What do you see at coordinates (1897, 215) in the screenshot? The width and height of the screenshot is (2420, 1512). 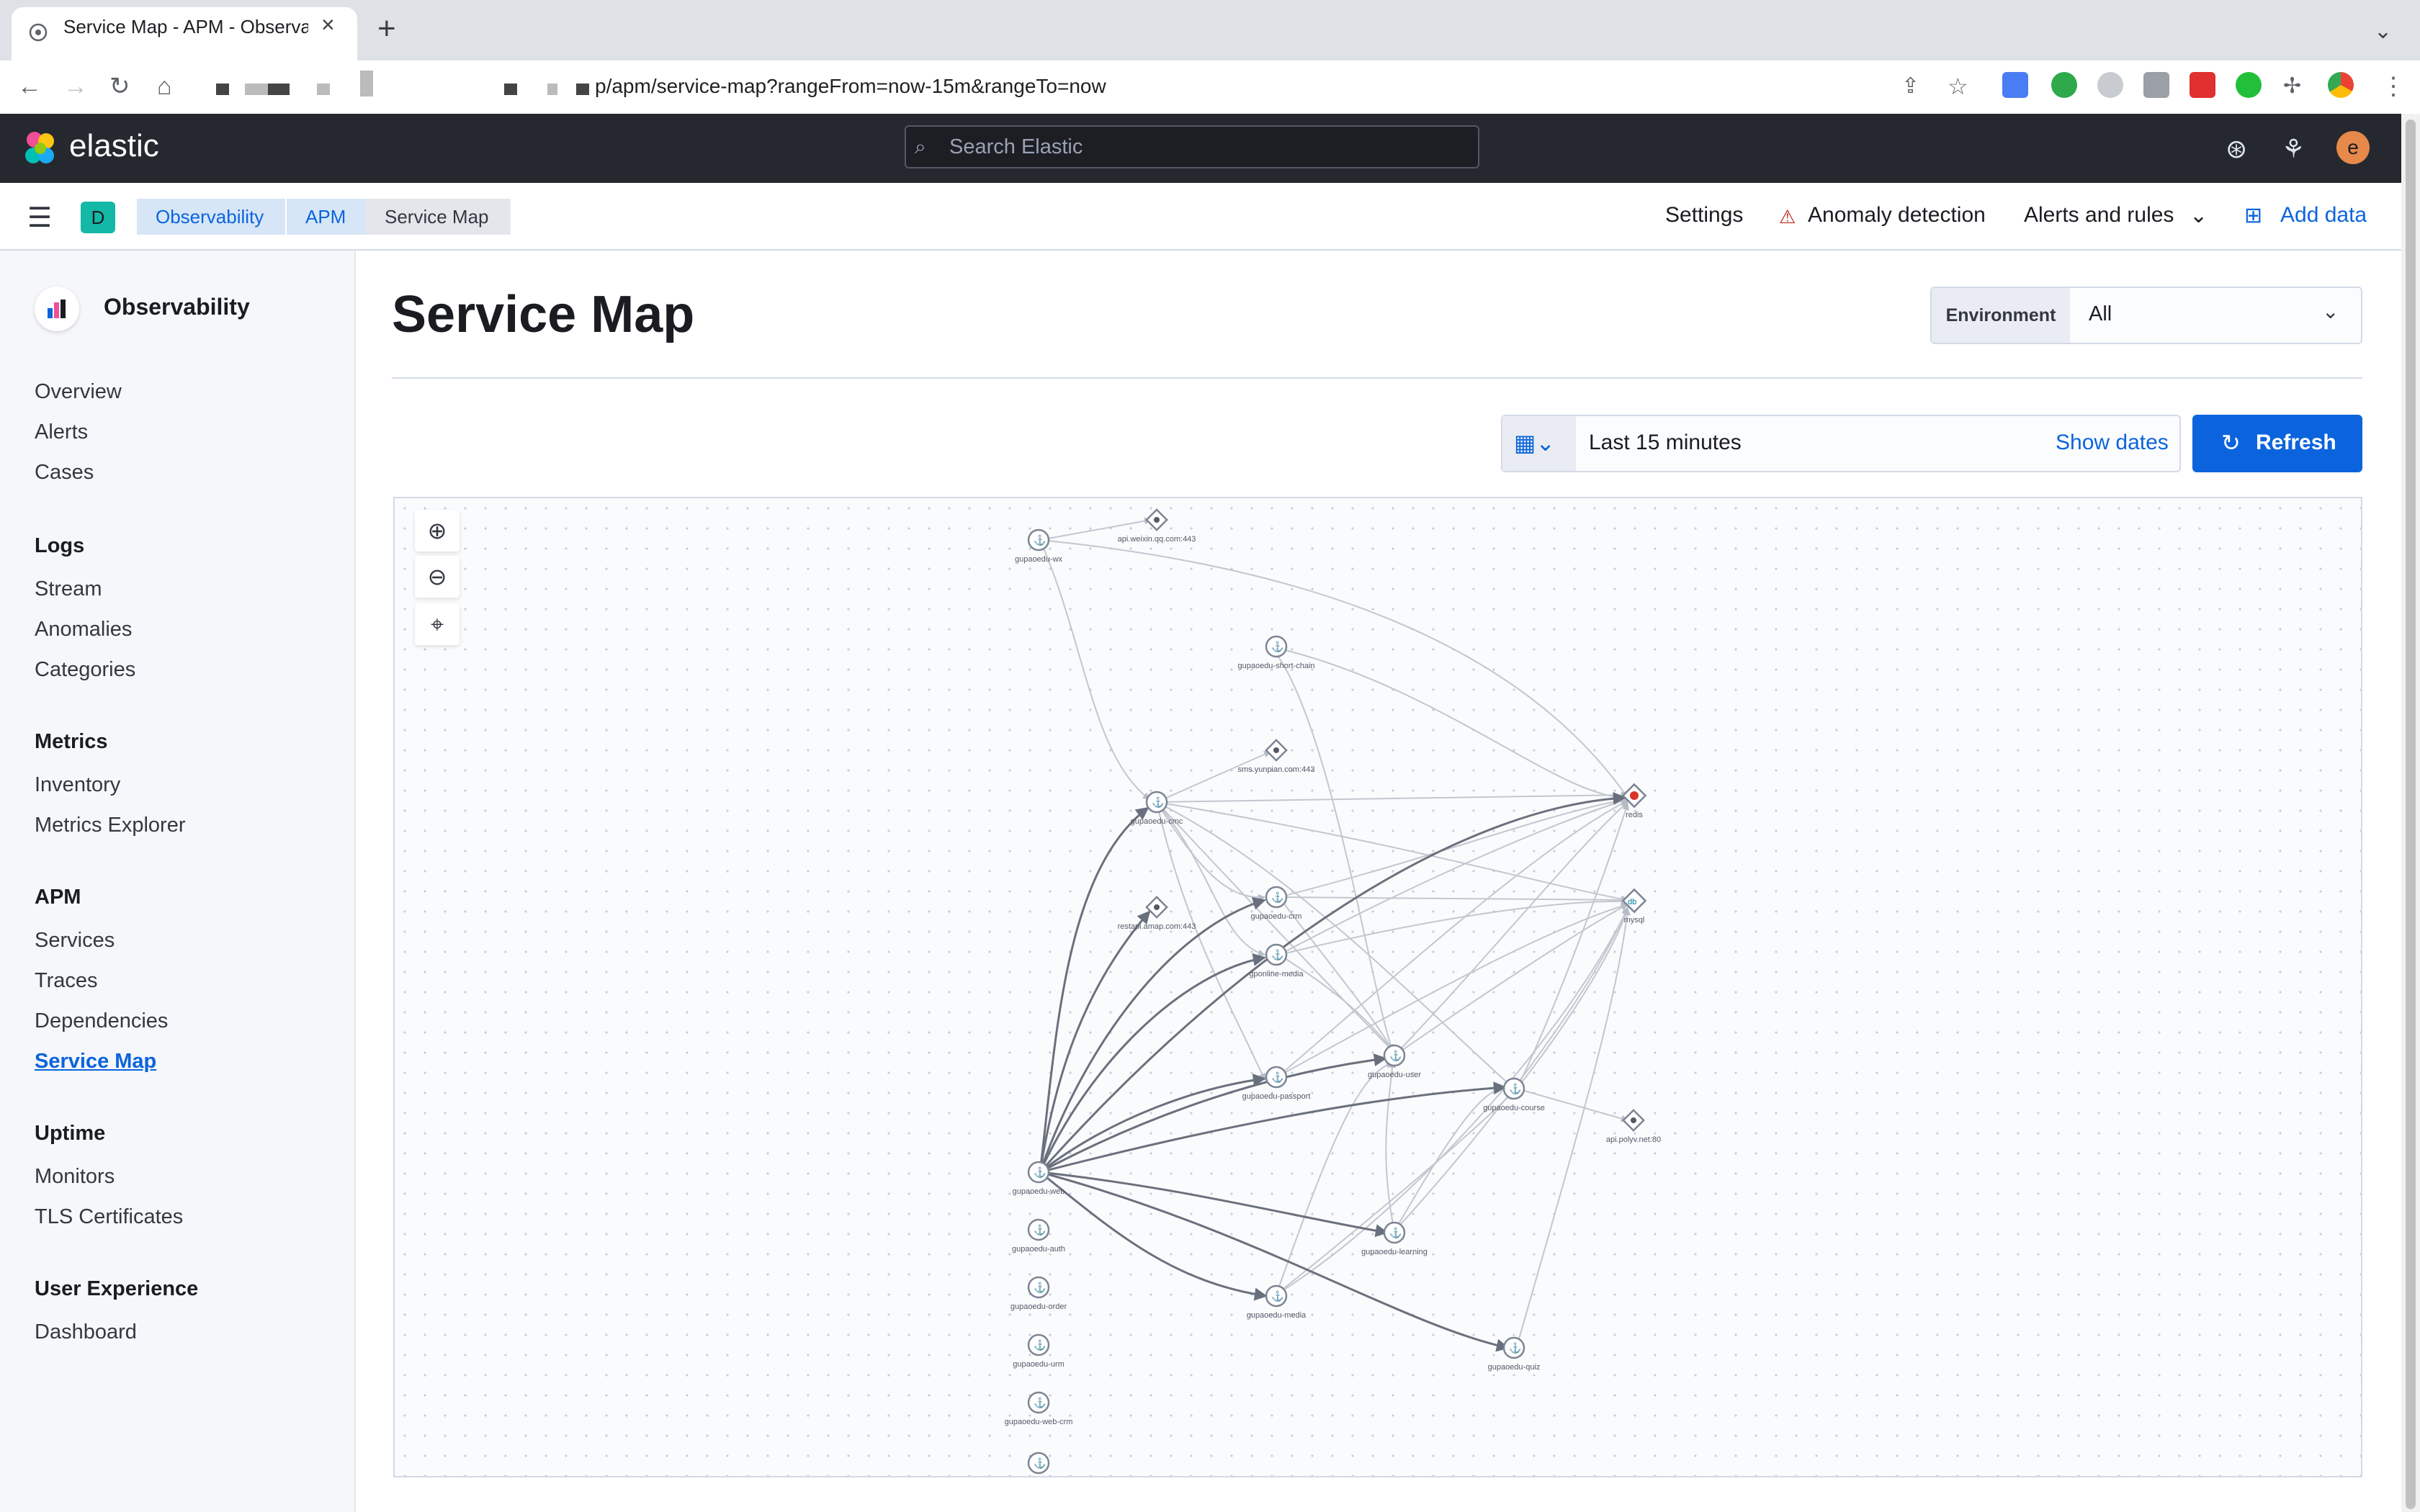 I see `anomaly-detection-link: Anomaly detection` at bounding box center [1897, 215].